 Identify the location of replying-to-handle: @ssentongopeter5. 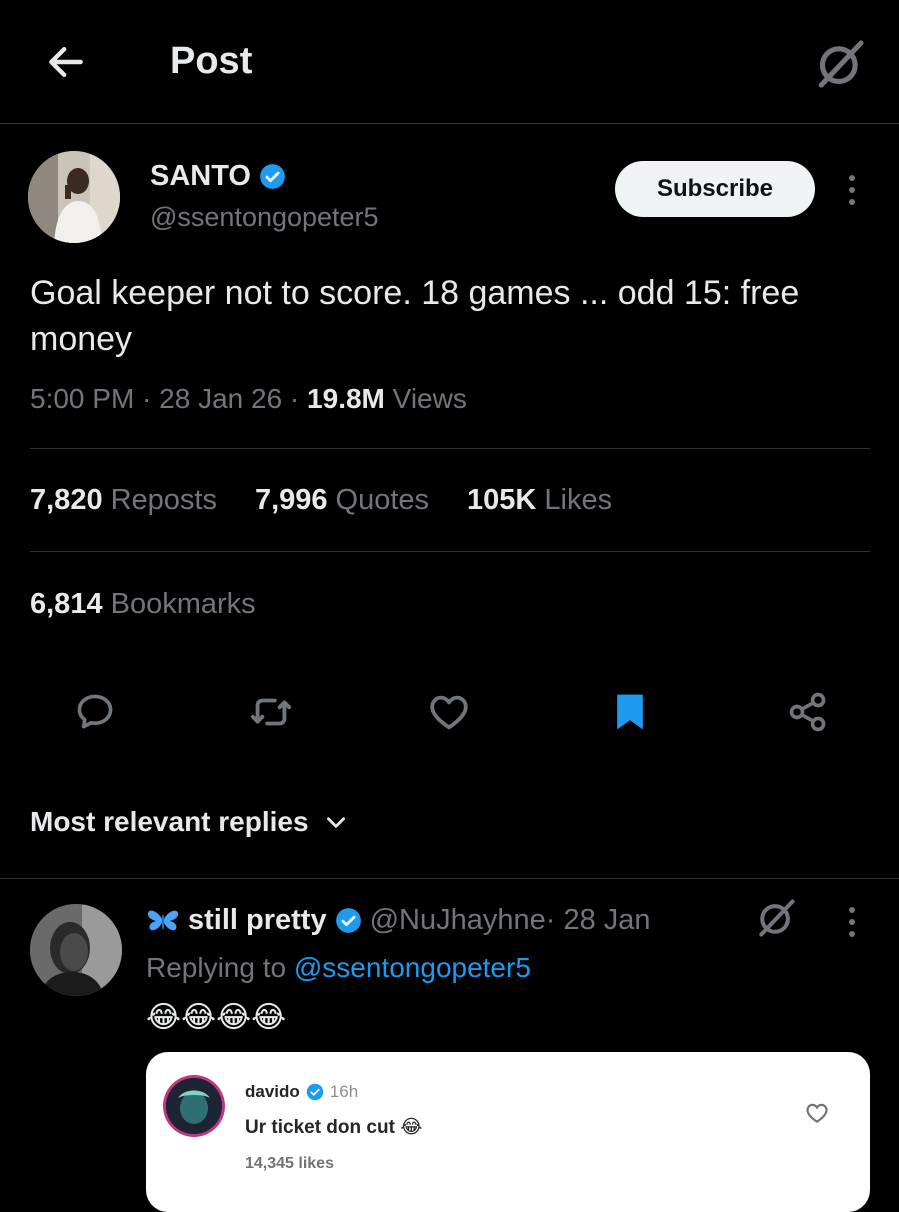
(412, 967).